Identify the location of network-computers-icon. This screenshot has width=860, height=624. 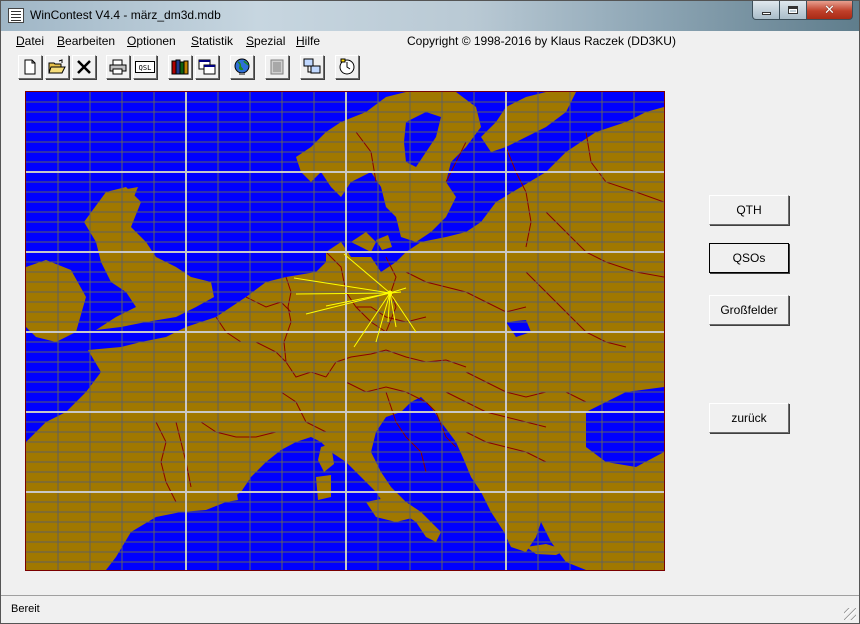
(312, 66).